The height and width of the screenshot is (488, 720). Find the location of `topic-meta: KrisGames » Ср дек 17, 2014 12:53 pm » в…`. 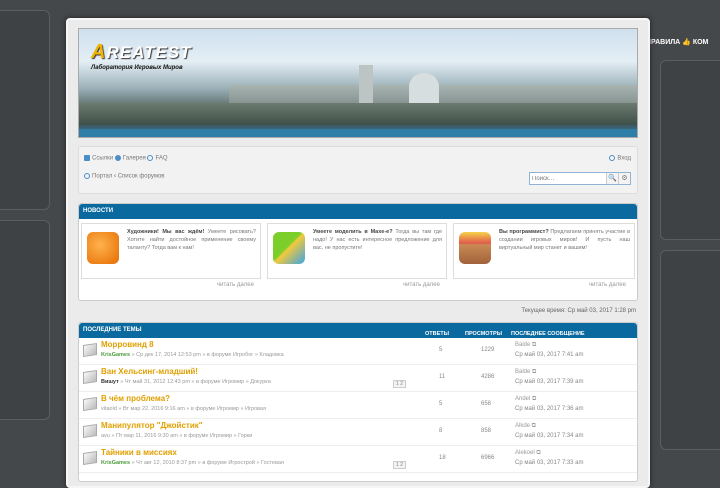

topic-meta: KrisGames » Ср дек 17, 2014 12:53 pm » в… is located at coordinates (192, 355).